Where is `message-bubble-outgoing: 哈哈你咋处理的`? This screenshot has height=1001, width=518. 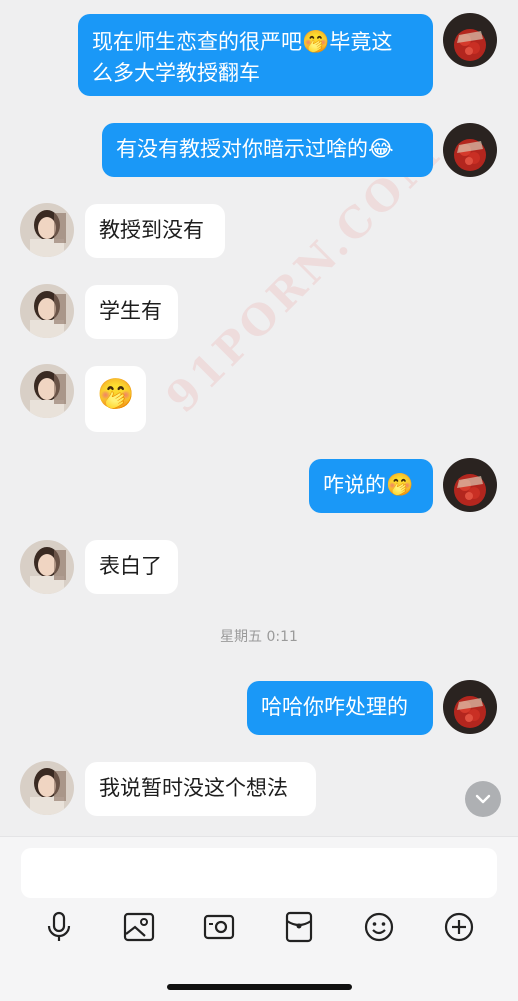
message-bubble-outgoing: 哈哈你咋处理的 is located at coordinates (340, 708).